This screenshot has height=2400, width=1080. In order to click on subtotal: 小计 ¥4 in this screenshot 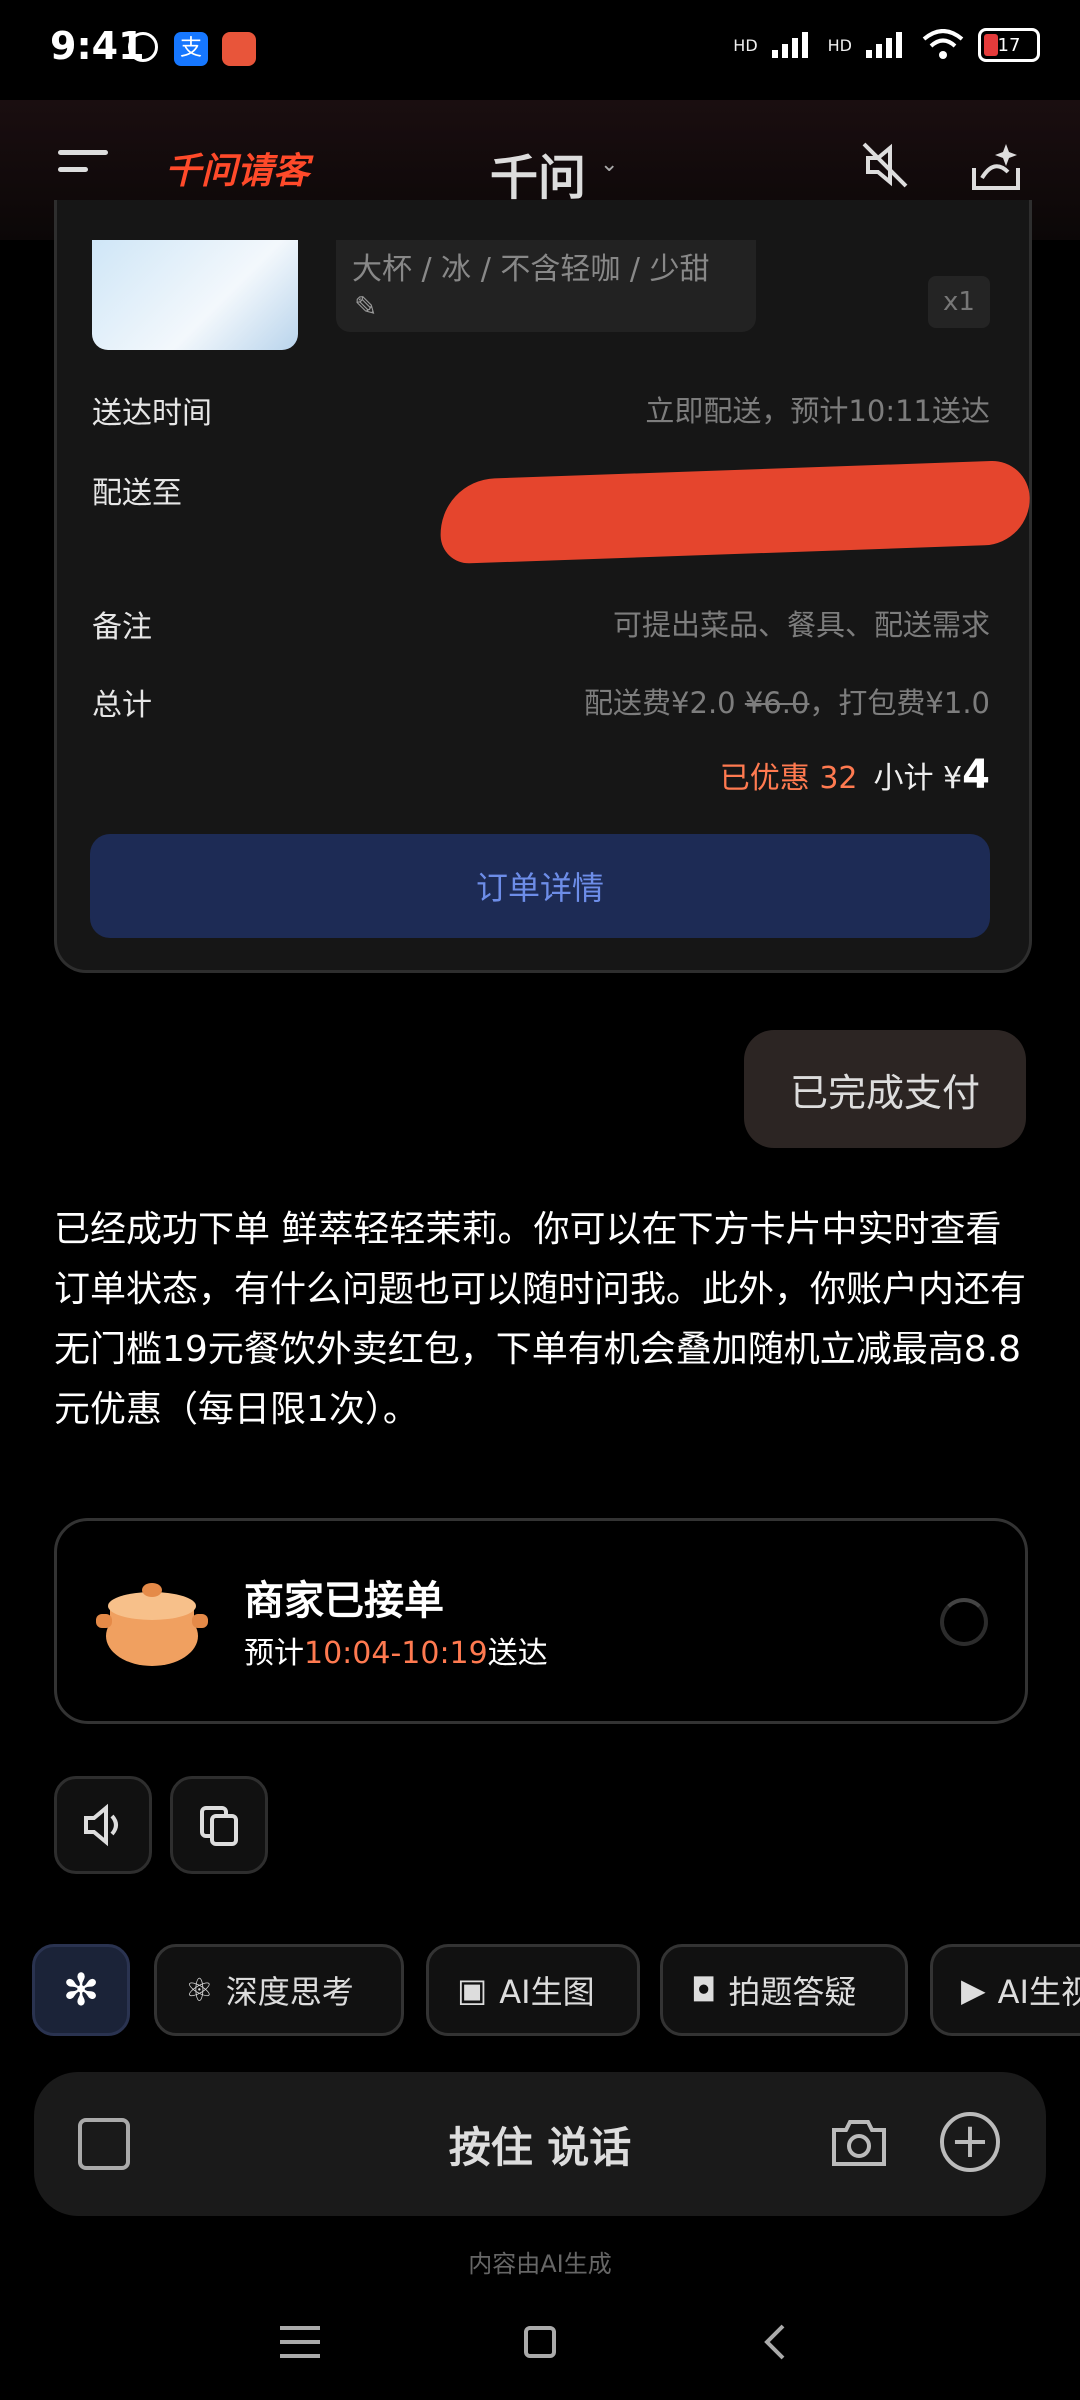, I will do `click(932, 775)`.